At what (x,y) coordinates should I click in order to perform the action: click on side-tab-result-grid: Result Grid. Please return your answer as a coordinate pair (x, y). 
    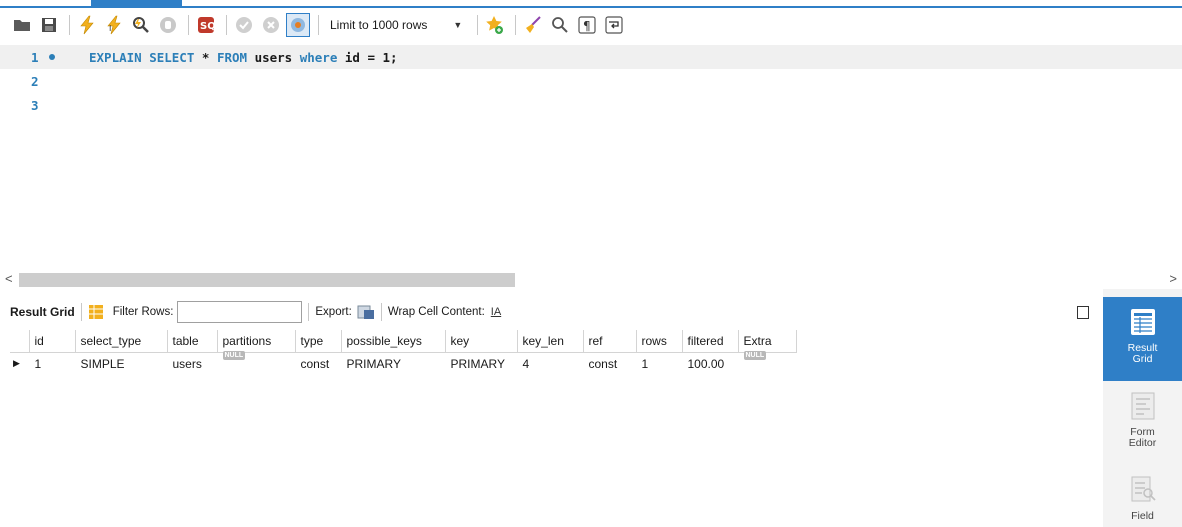
    Looking at the image, I should click on (1142, 339).